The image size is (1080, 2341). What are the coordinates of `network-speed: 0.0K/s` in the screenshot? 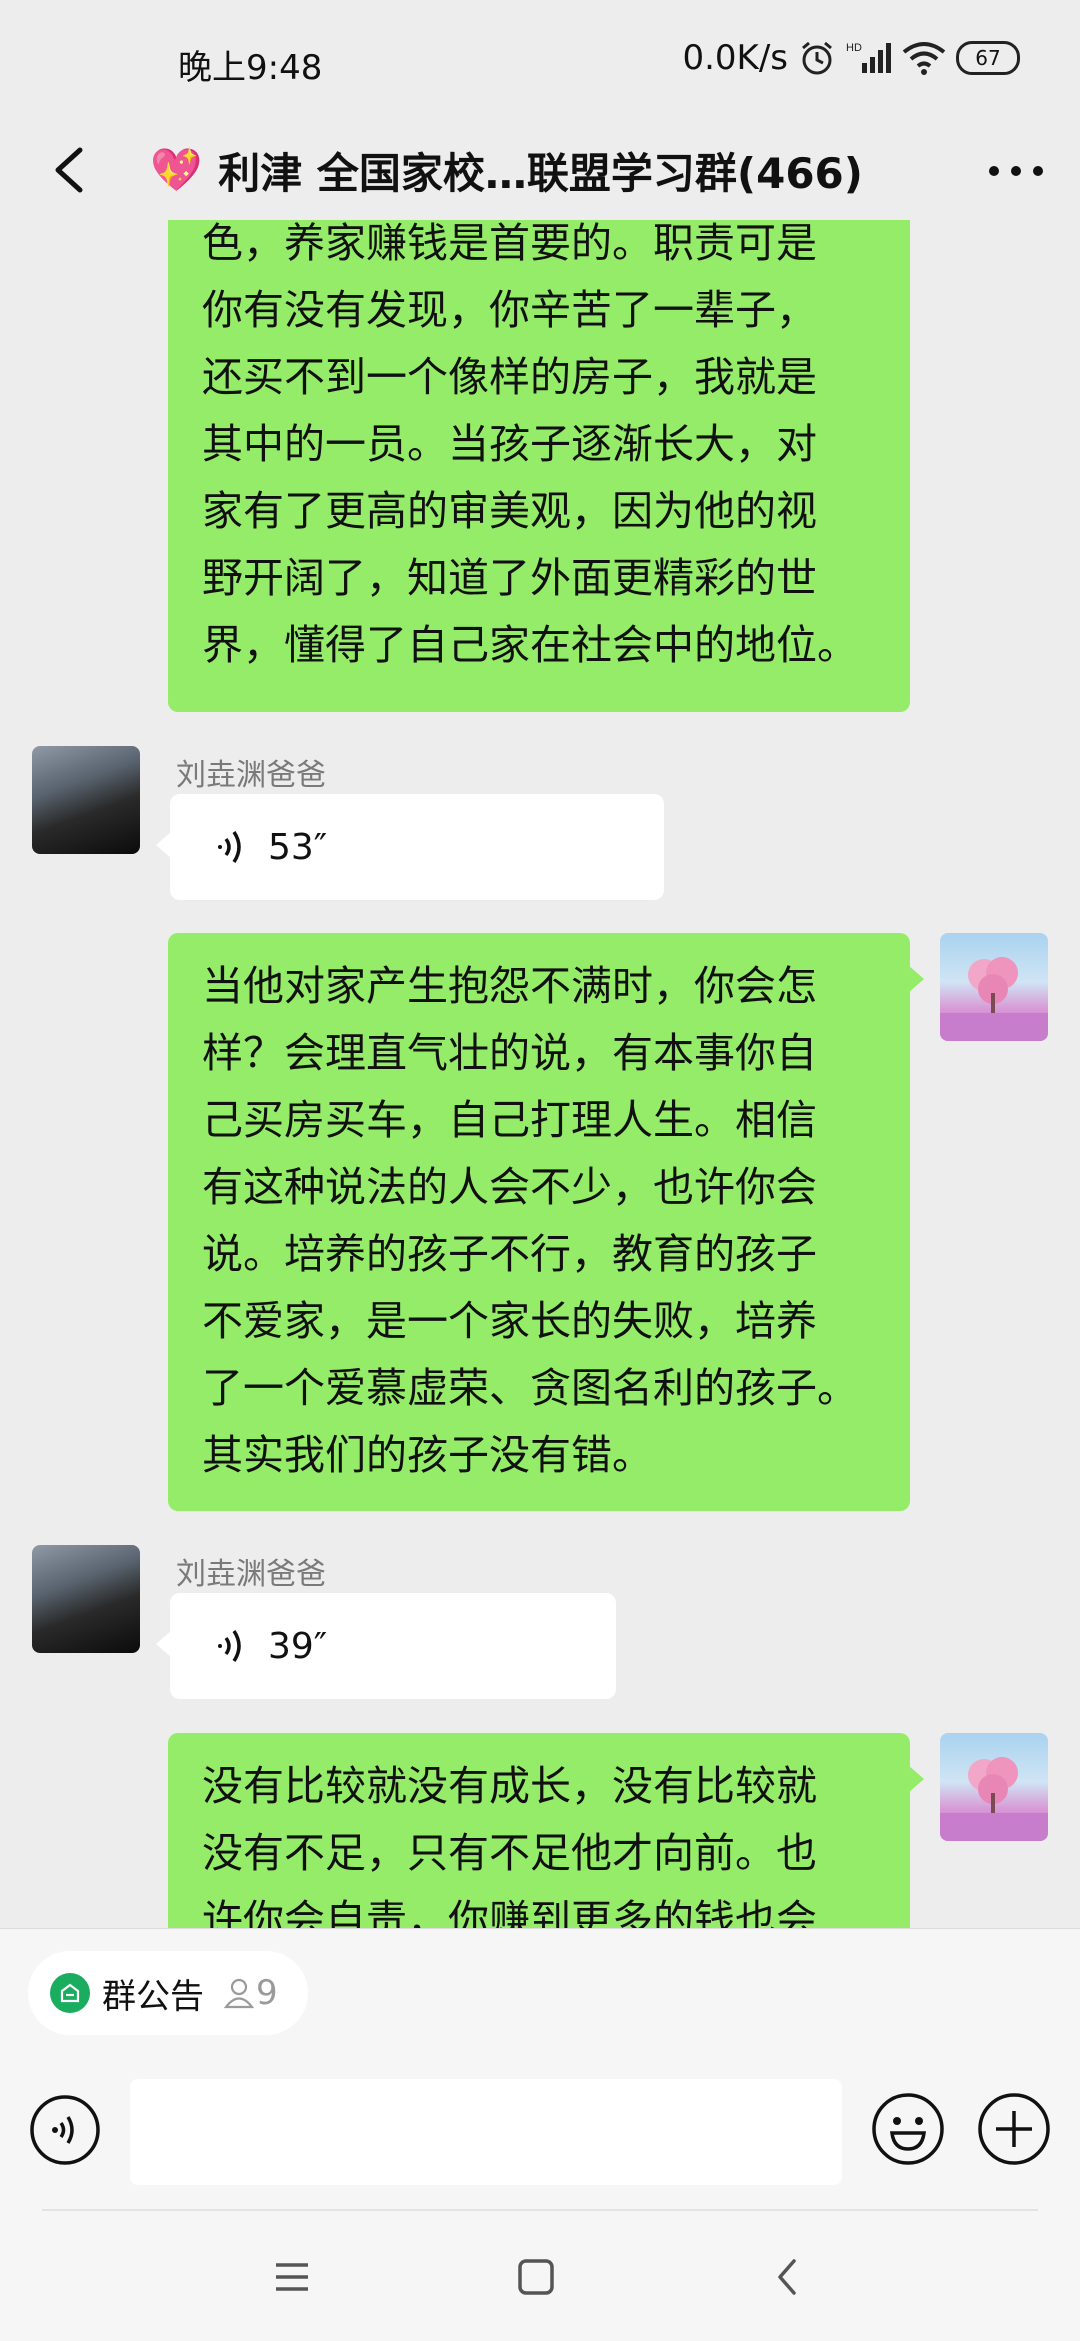 It's located at (735, 58).